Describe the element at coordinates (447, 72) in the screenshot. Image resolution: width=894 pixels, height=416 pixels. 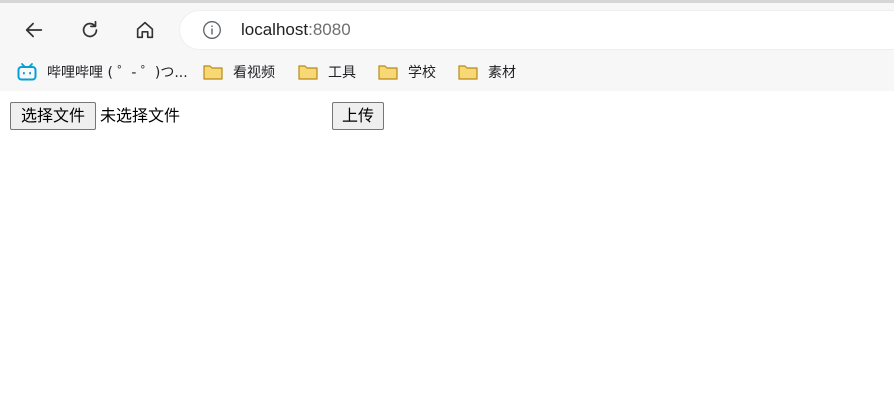
I see `bookmarks-bar: 哔哩哔哩 ( ゜- ゜)つ... 看视频 工具 学校 素材` at that location.